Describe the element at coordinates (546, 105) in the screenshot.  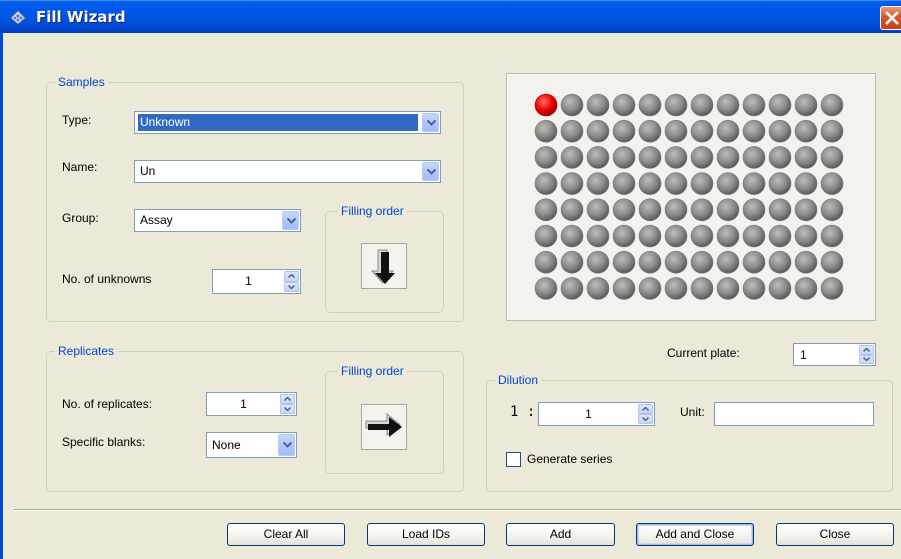
I see `well-selected` at that location.